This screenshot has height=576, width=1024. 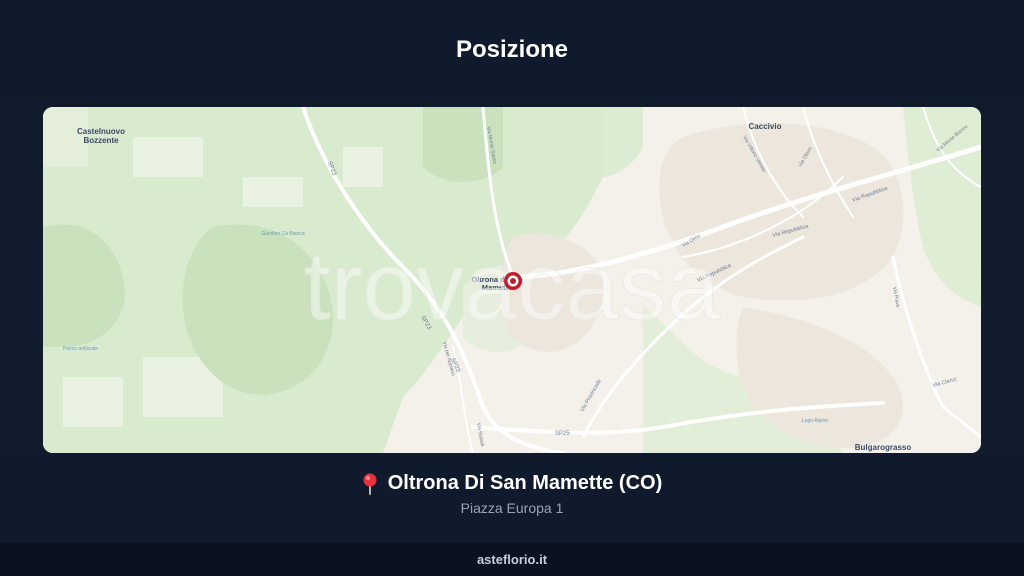 I want to click on label-castelnuovo-2: Bozzente, so click(x=101, y=140).